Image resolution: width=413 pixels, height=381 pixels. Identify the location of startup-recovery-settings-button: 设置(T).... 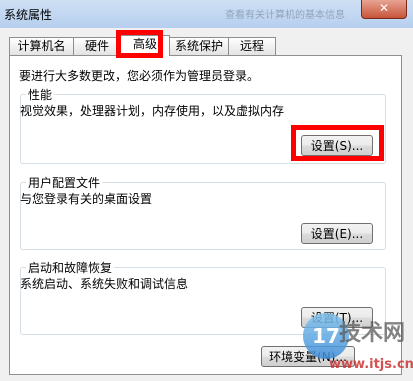
(337, 317).